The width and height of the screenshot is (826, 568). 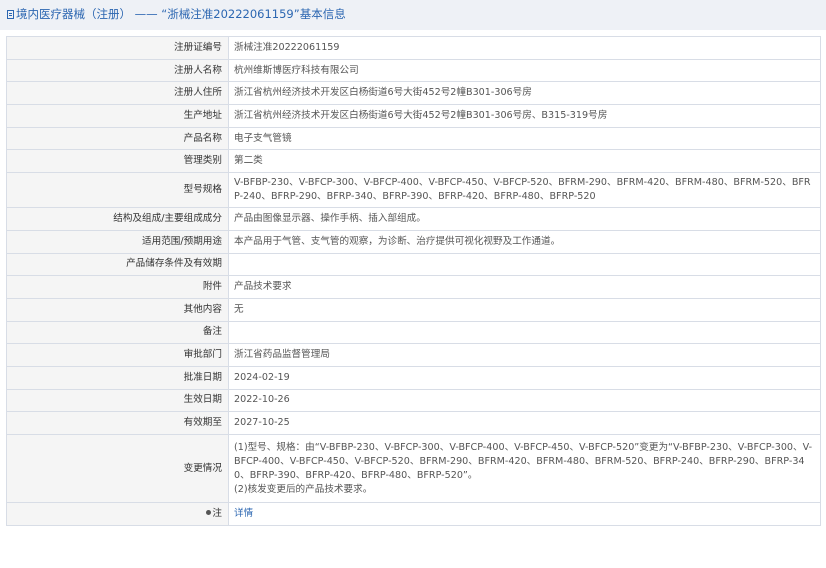 I want to click on field-label: 产品储存条件及有效期, so click(x=117, y=264).